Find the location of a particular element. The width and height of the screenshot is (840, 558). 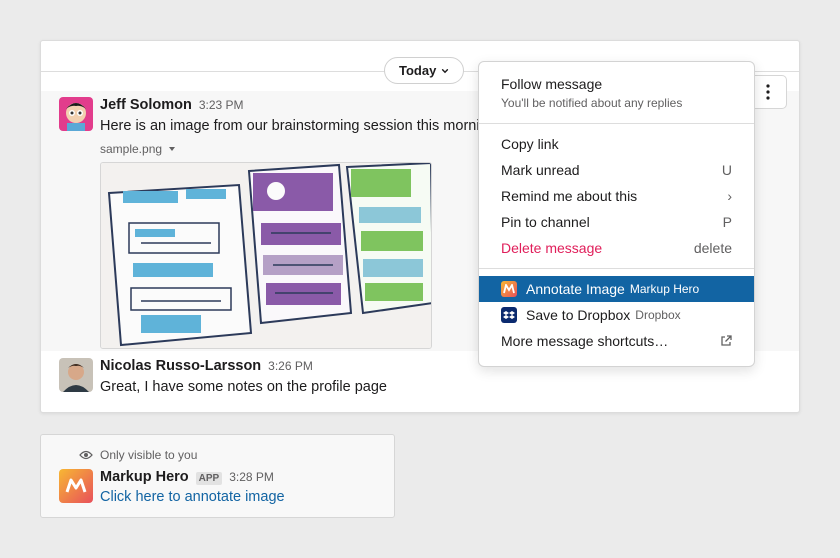

app-badge: APP is located at coordinates (209, 478).